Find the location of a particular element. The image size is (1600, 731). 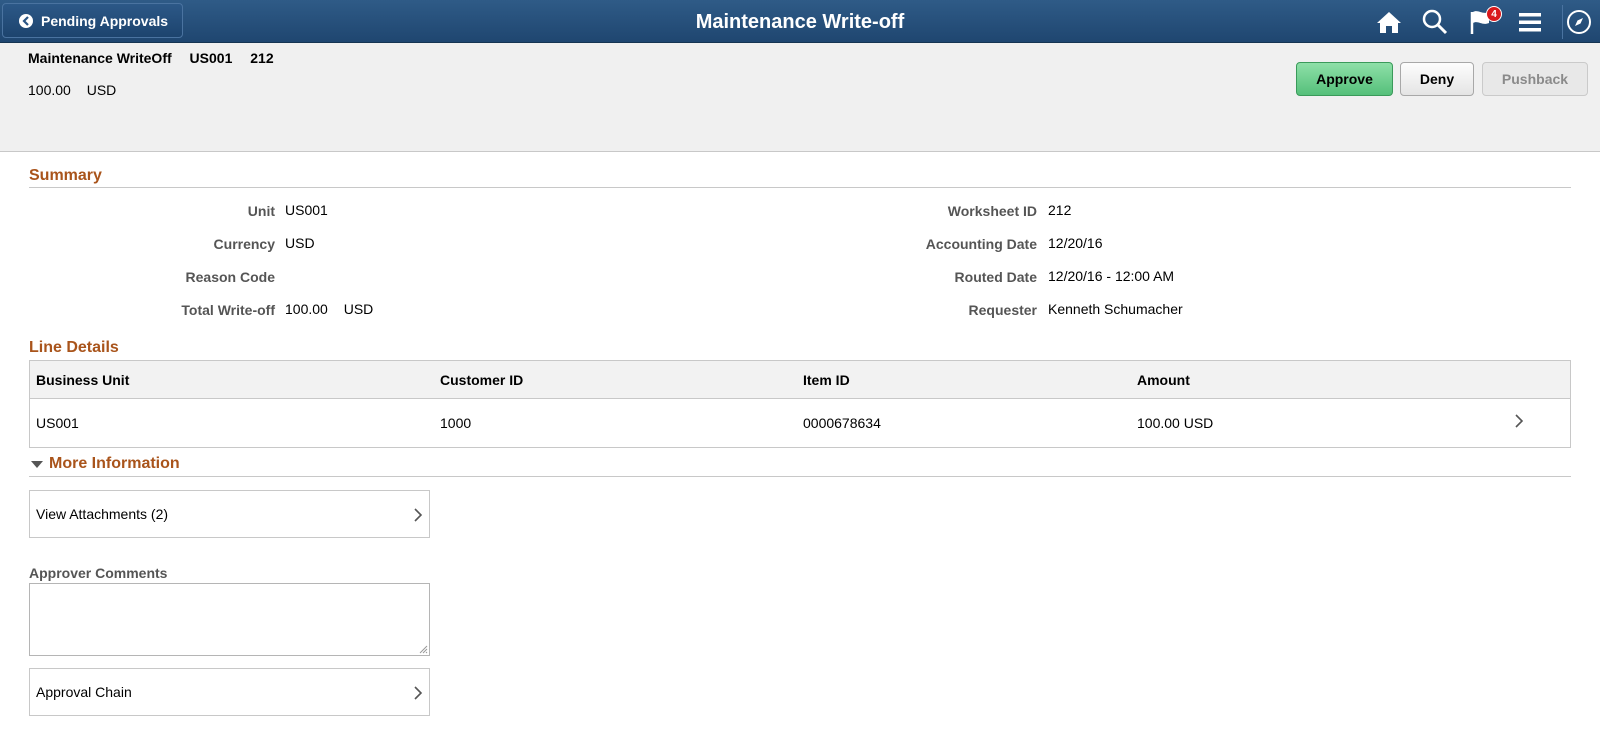

total-writeoff-value: 100.00 USD is located at coordinates (335, 309).